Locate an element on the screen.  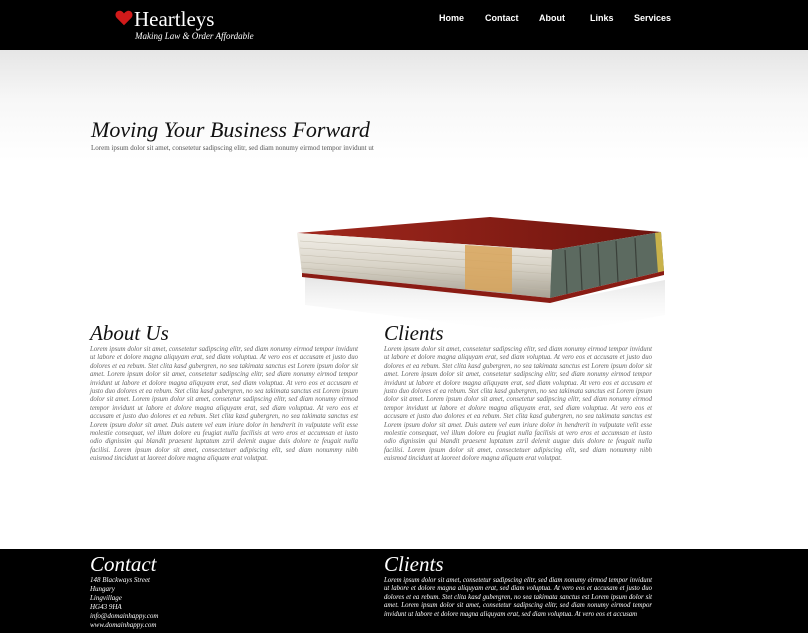
brand-tagline: Making Law & Order Affordable is located at coordinates (194, 36).